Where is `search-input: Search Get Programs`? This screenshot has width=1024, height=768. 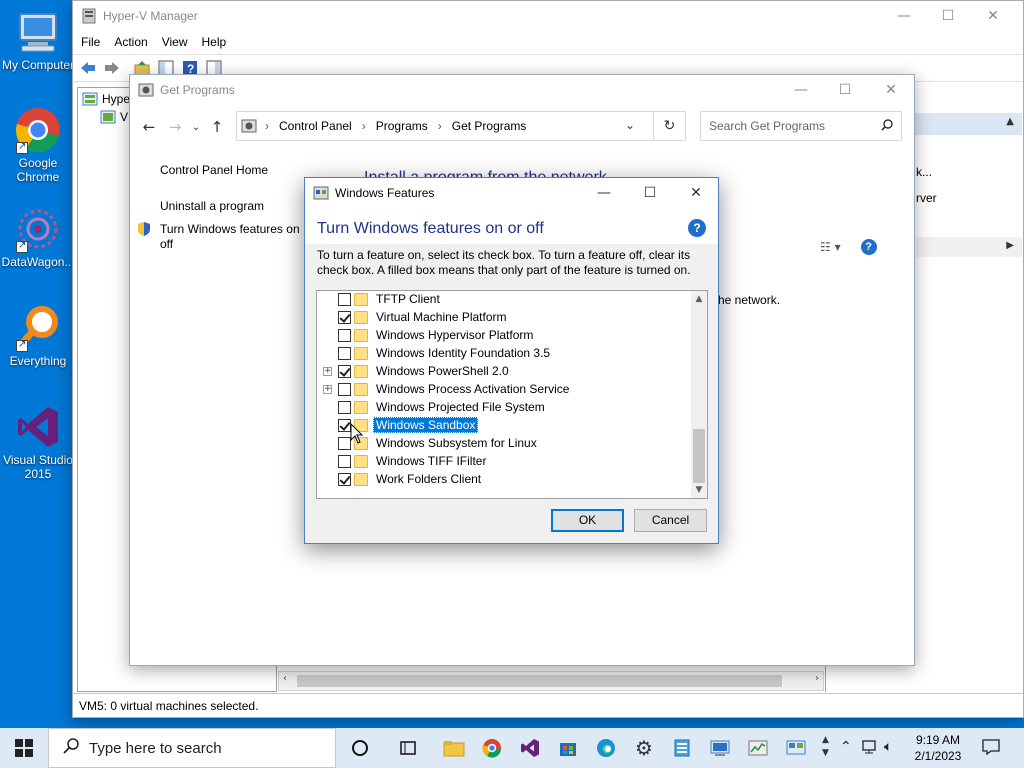 search-input: Search Get Programs is located at coordinates (801, 126).